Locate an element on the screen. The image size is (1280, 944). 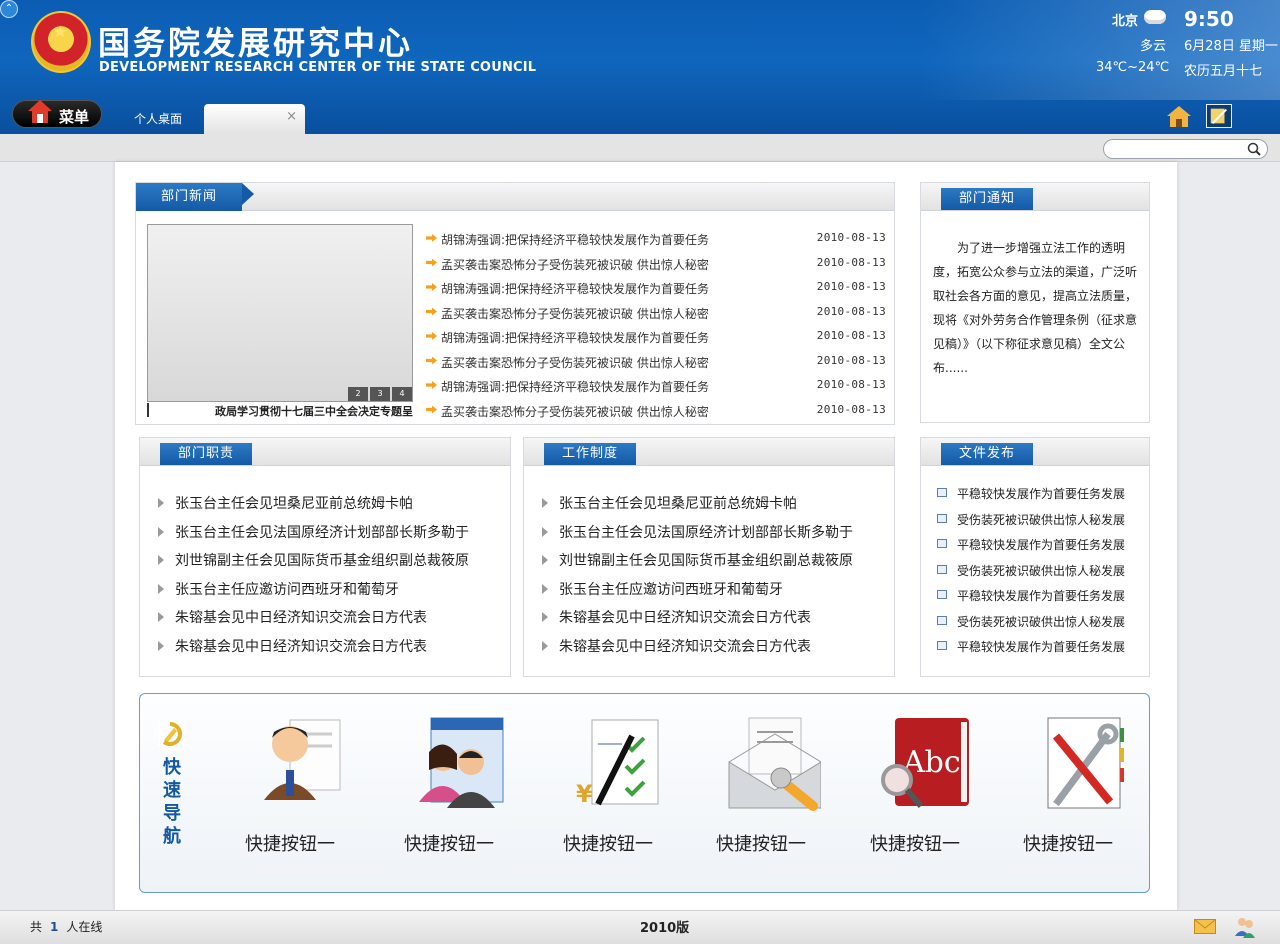
department-news-title: 部门新闻 is located at coordinates (195, 197).